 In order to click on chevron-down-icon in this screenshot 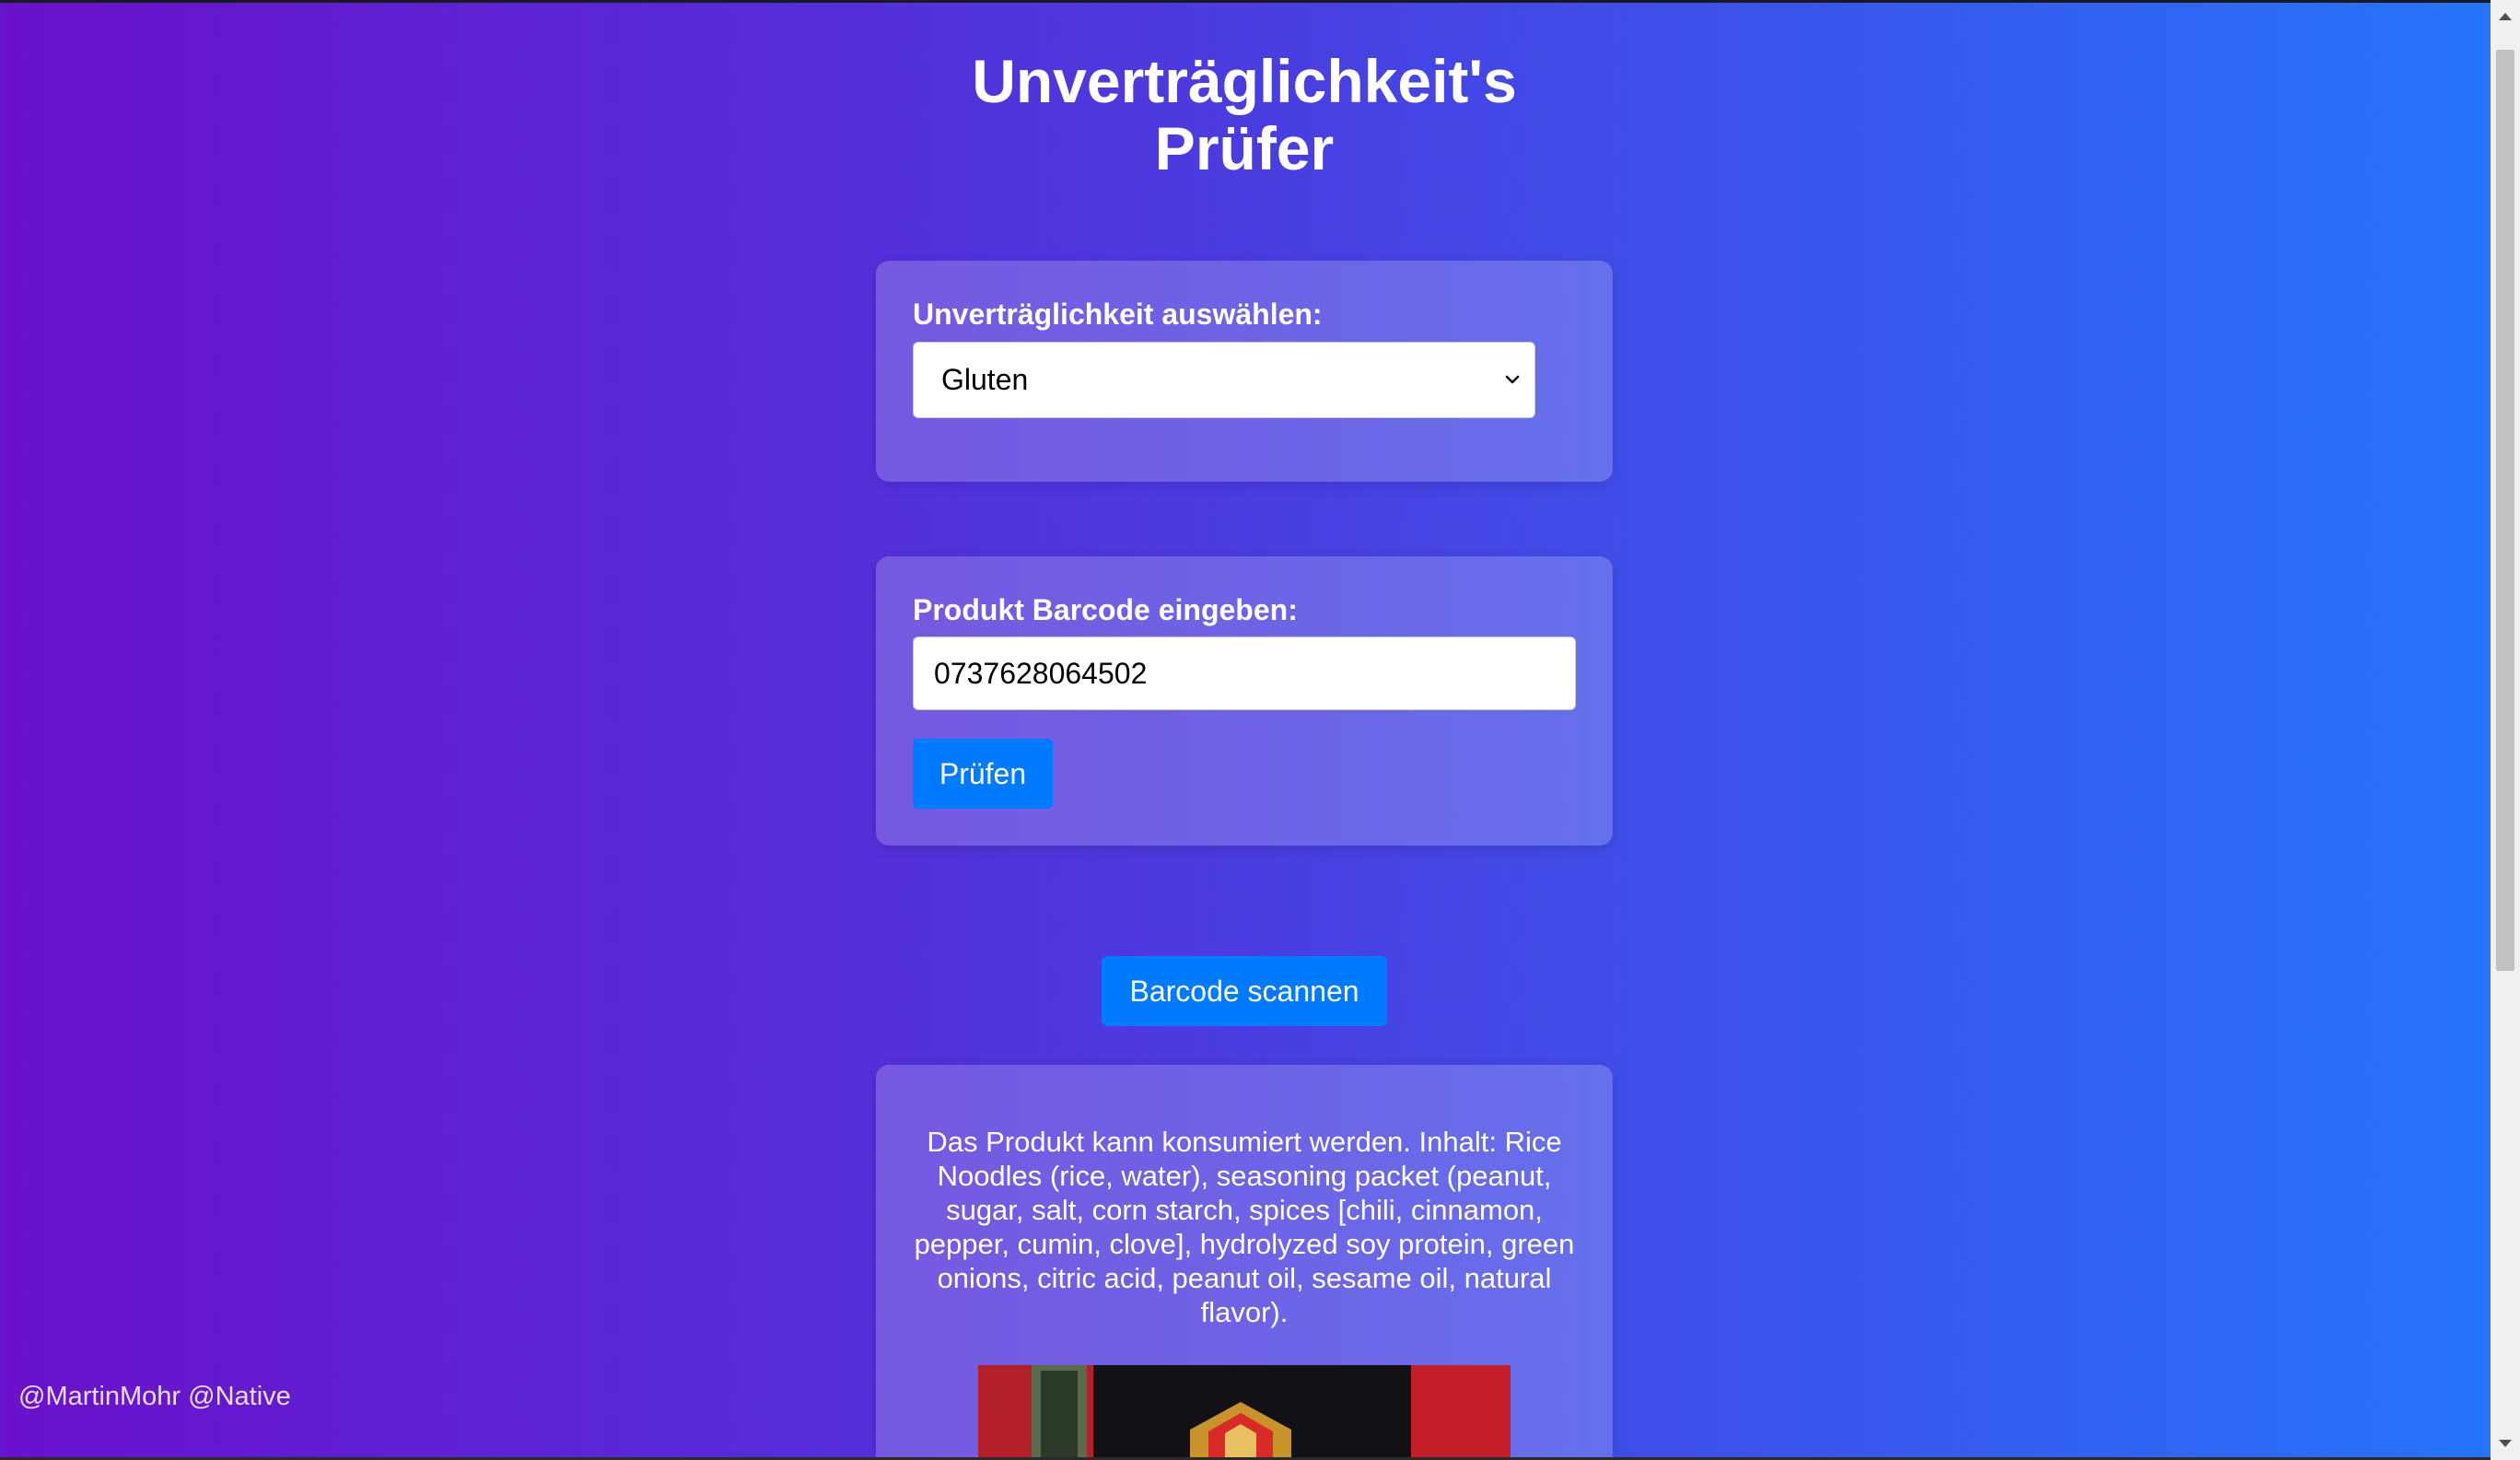, I will do `click(1512, 380)`.